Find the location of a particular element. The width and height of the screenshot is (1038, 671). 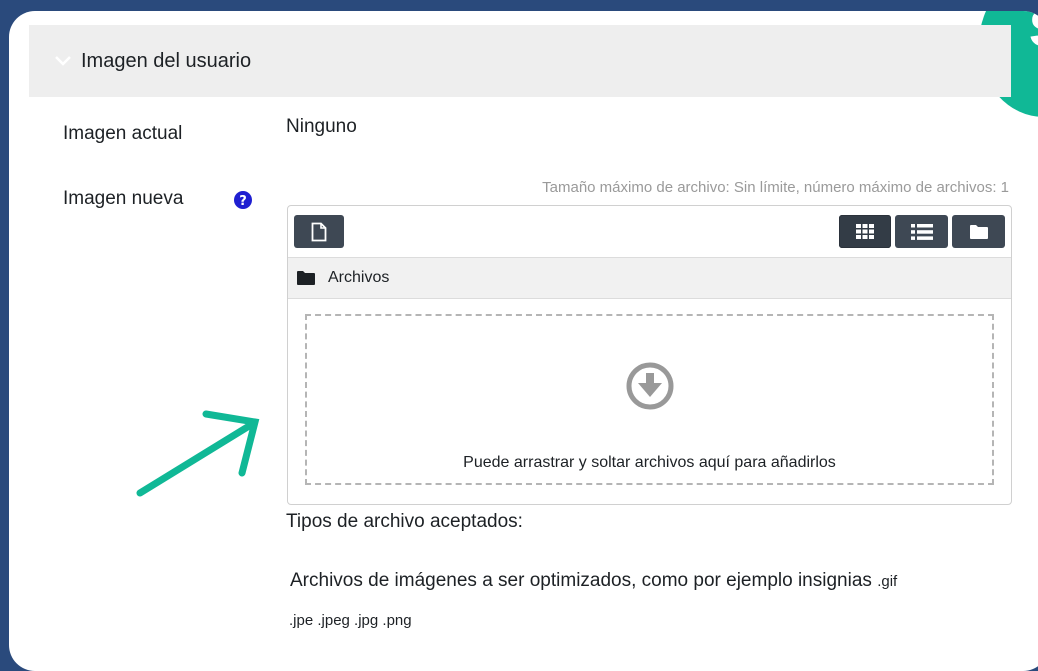

path-bar: Archivos is located at coordinates (649, 278).